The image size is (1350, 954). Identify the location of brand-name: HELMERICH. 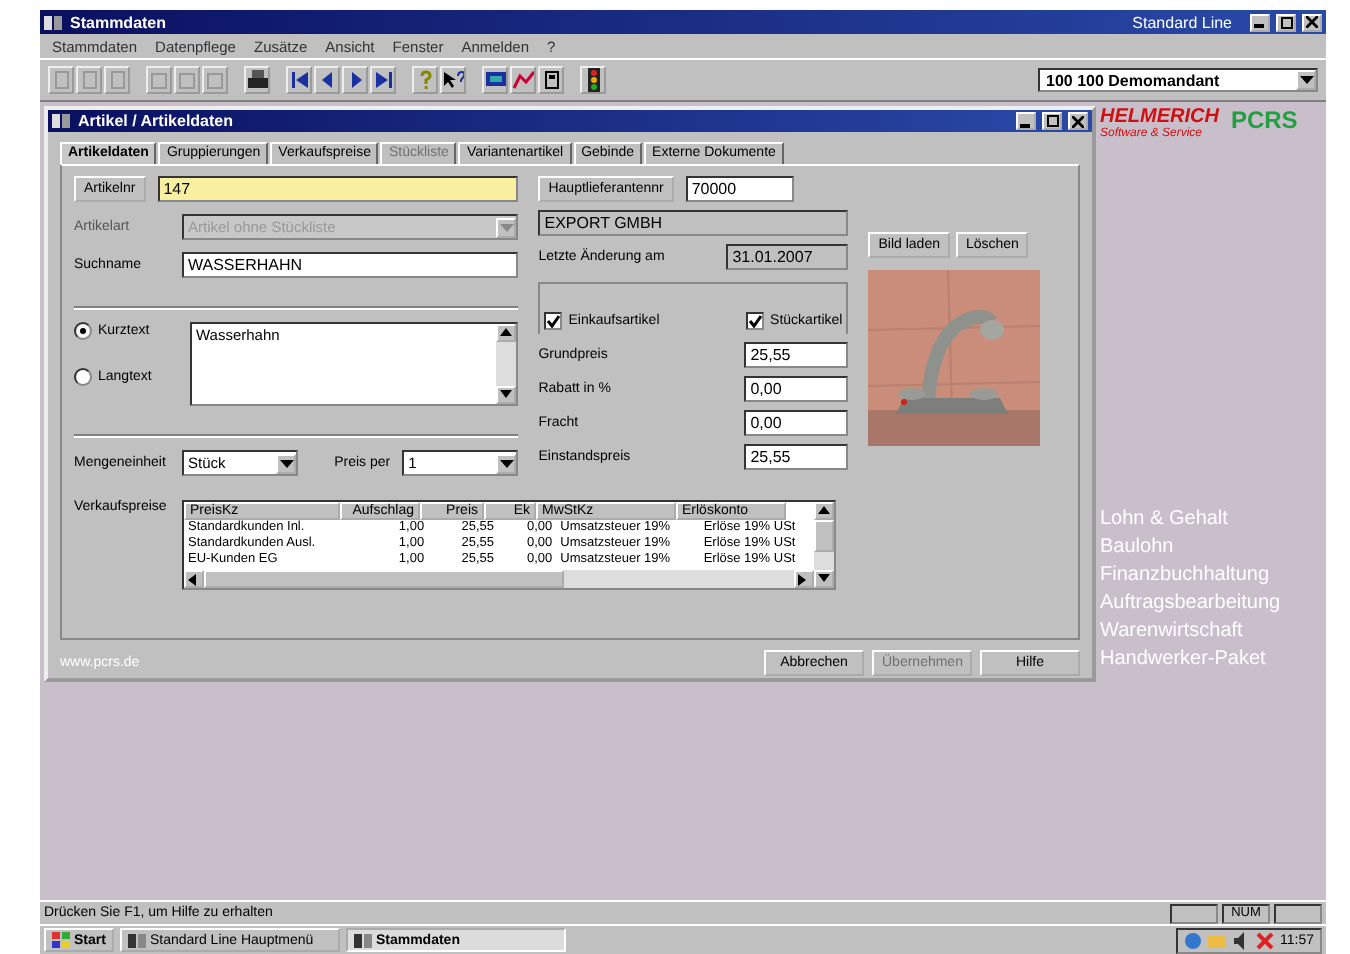
(1159, 117).